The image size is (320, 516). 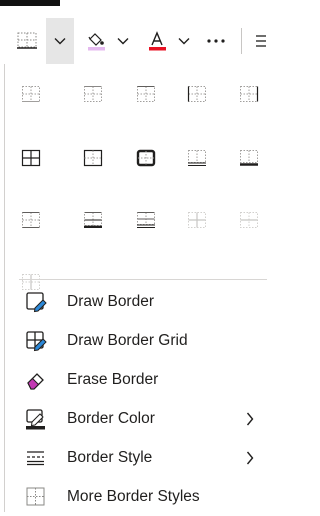 I want to click on top-double-bottom-border-icon, so click(x=146, y=220).